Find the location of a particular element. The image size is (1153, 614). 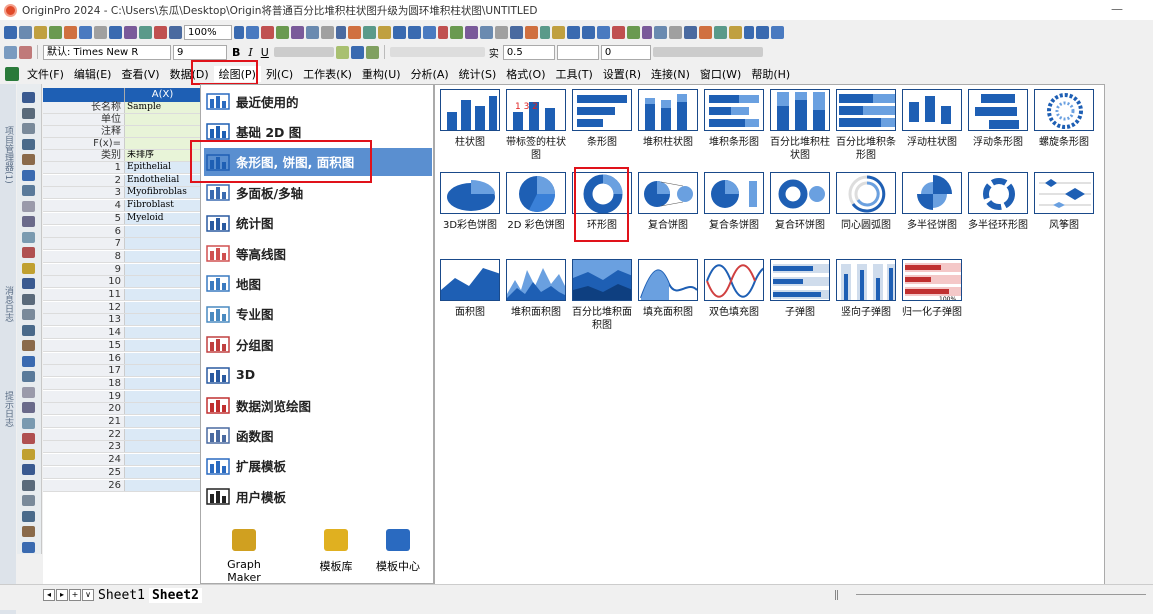

gallery-thumb-spiral is located at coordinates (1064, 110).